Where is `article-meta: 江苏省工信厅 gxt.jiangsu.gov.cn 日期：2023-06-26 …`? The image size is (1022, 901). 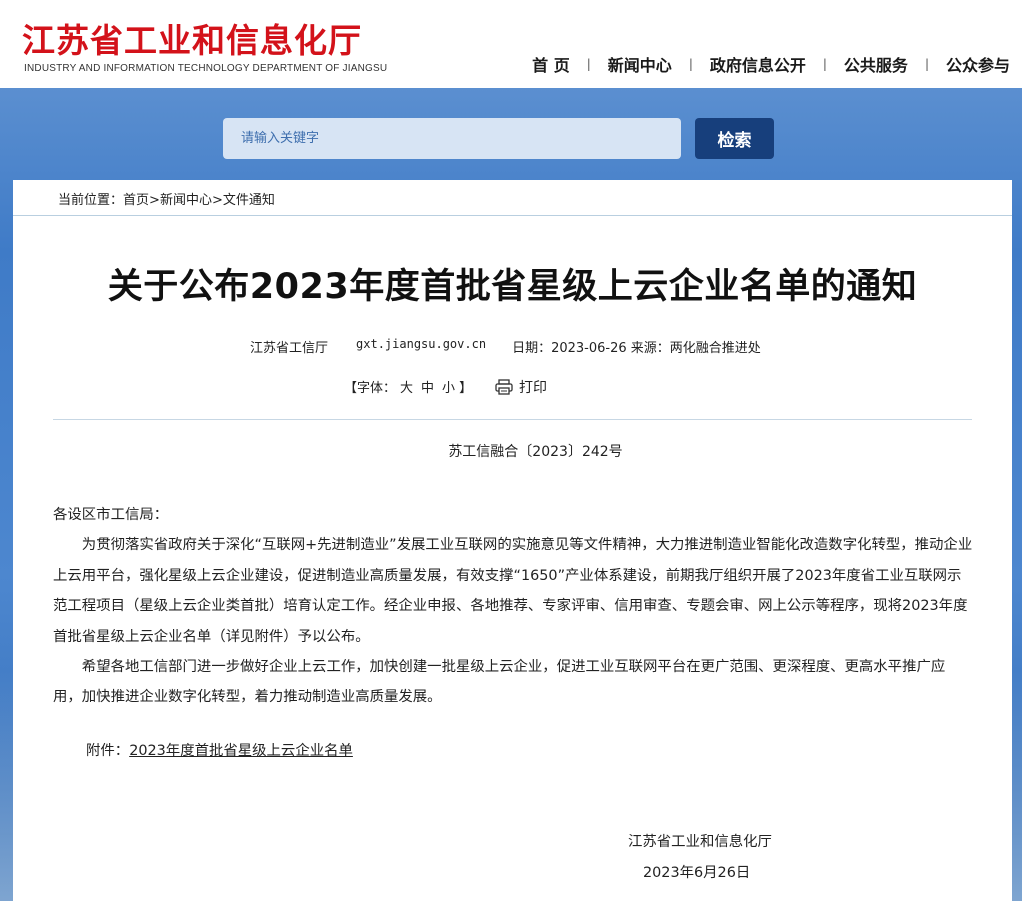
article-meta: 江苏省工信厅 gxt.jiangsu.gov.cn 日期：2023-06-26 … is located at coordinates (505, 346).